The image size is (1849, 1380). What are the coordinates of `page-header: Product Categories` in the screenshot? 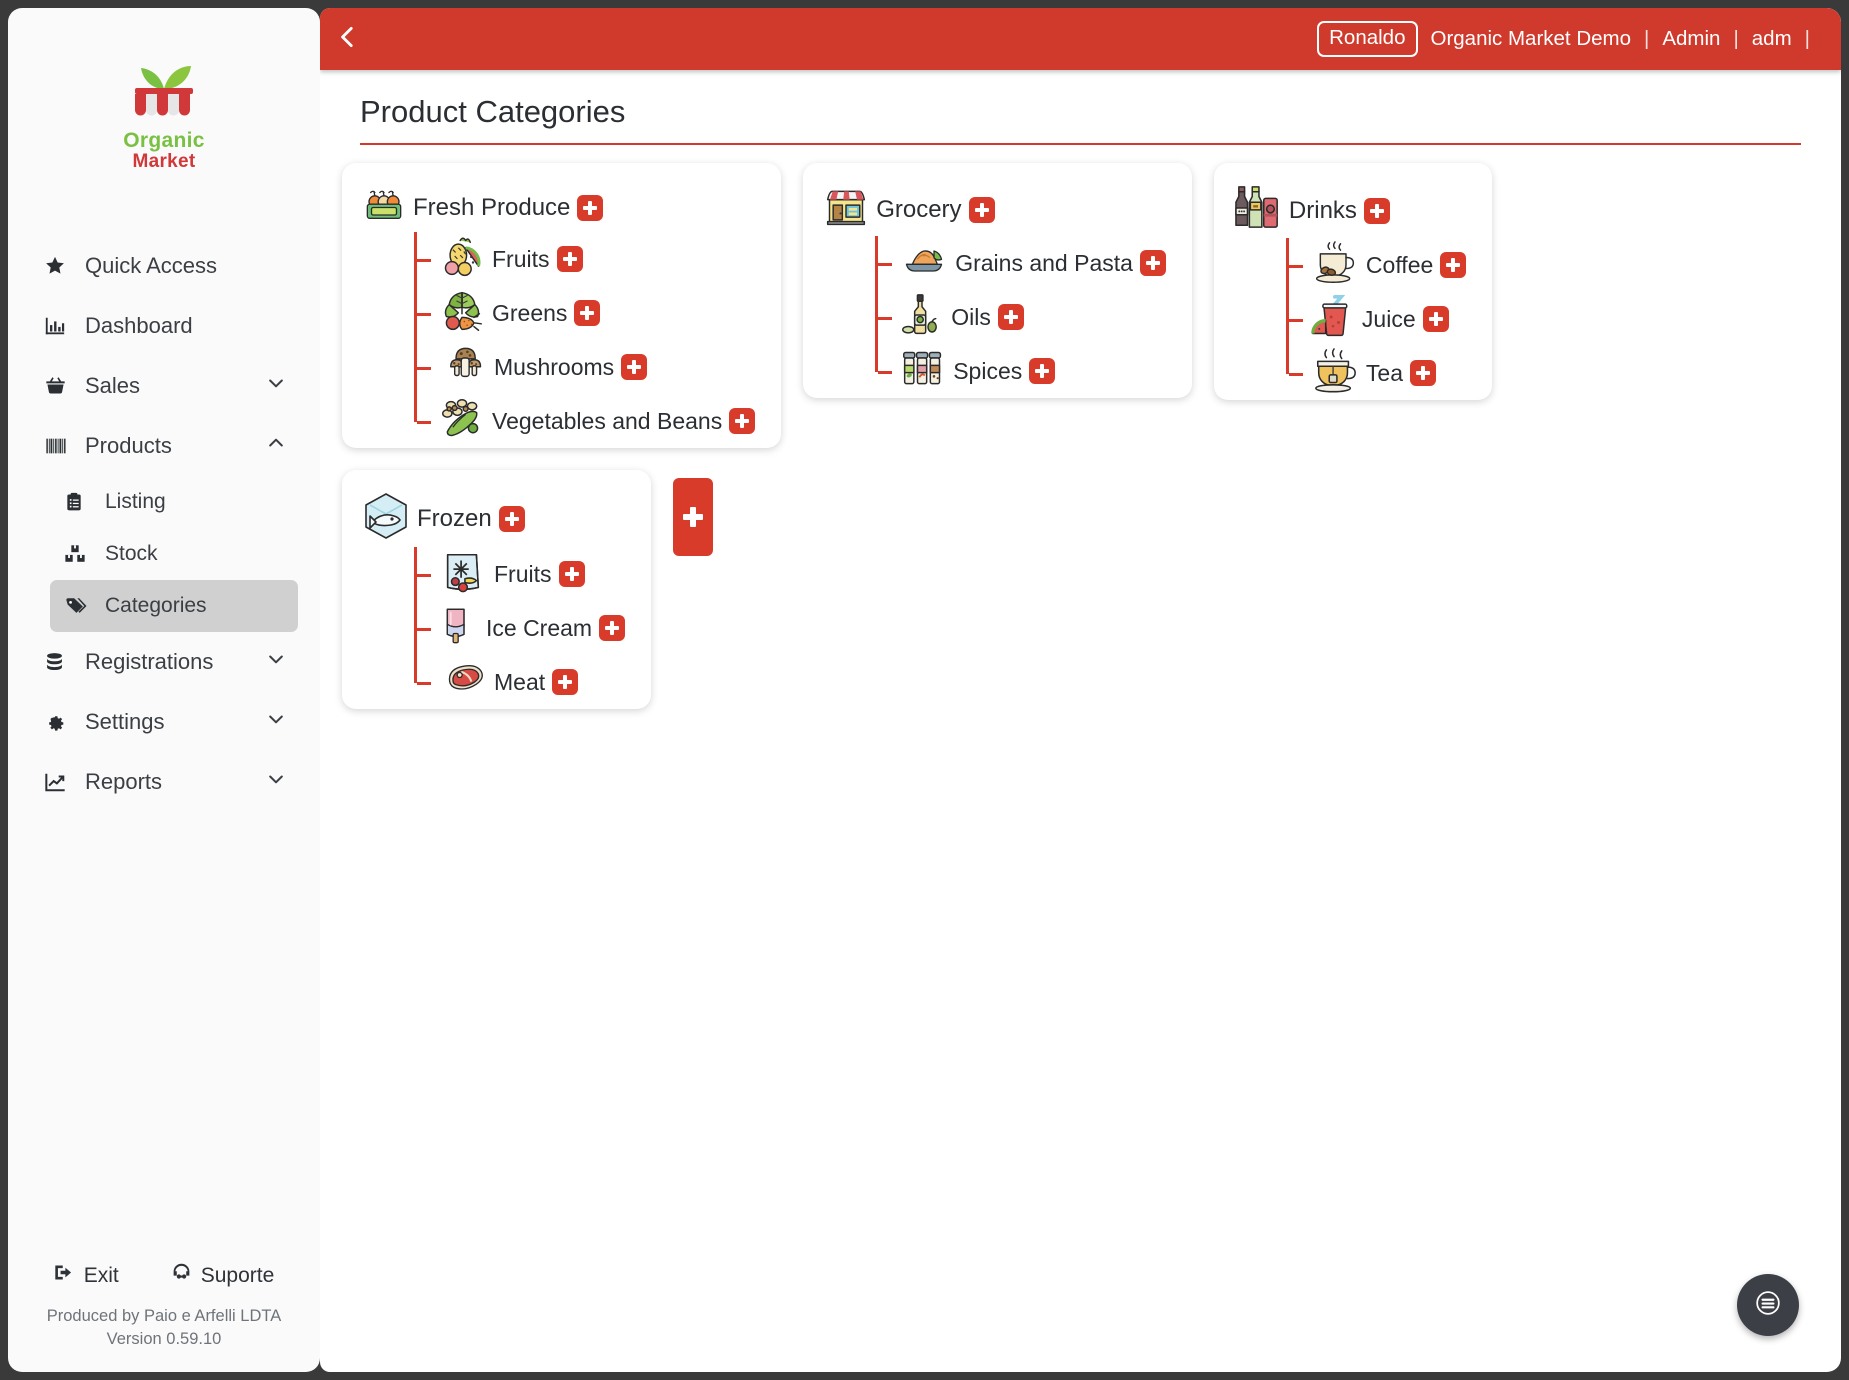 It's located at (1080, 107).